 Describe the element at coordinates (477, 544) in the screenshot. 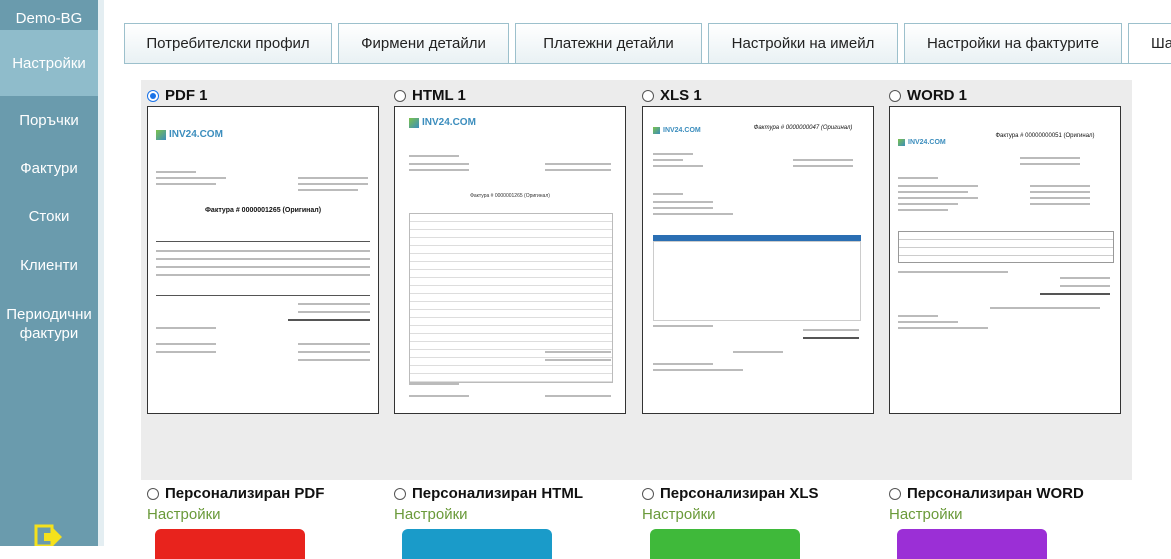

I see `html-file-icon` at that location.